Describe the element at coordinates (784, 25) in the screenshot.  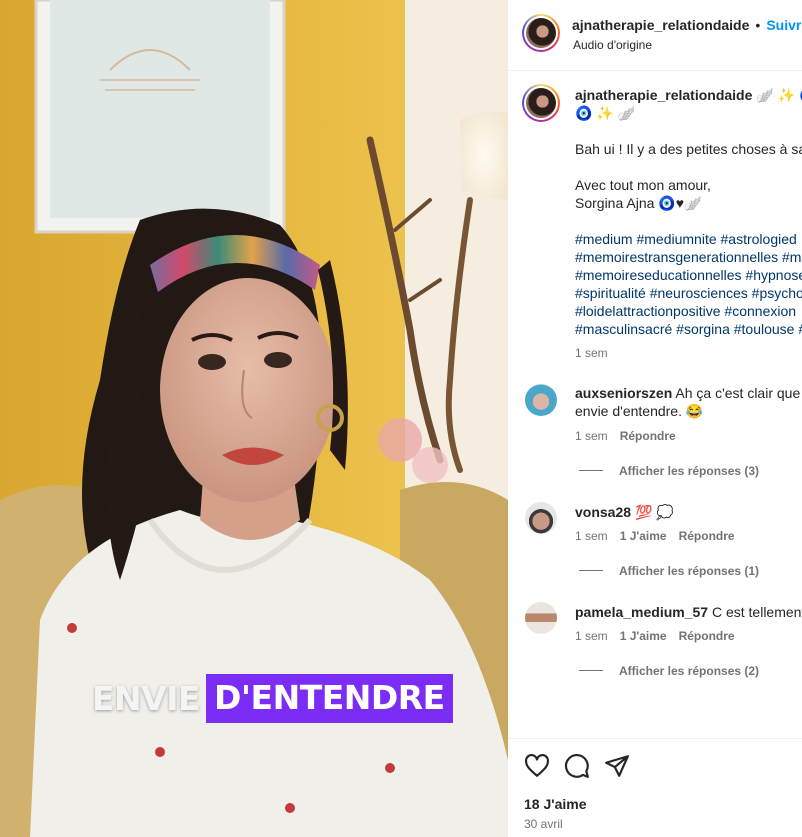
I see `follow-button: Suivre` at that location.